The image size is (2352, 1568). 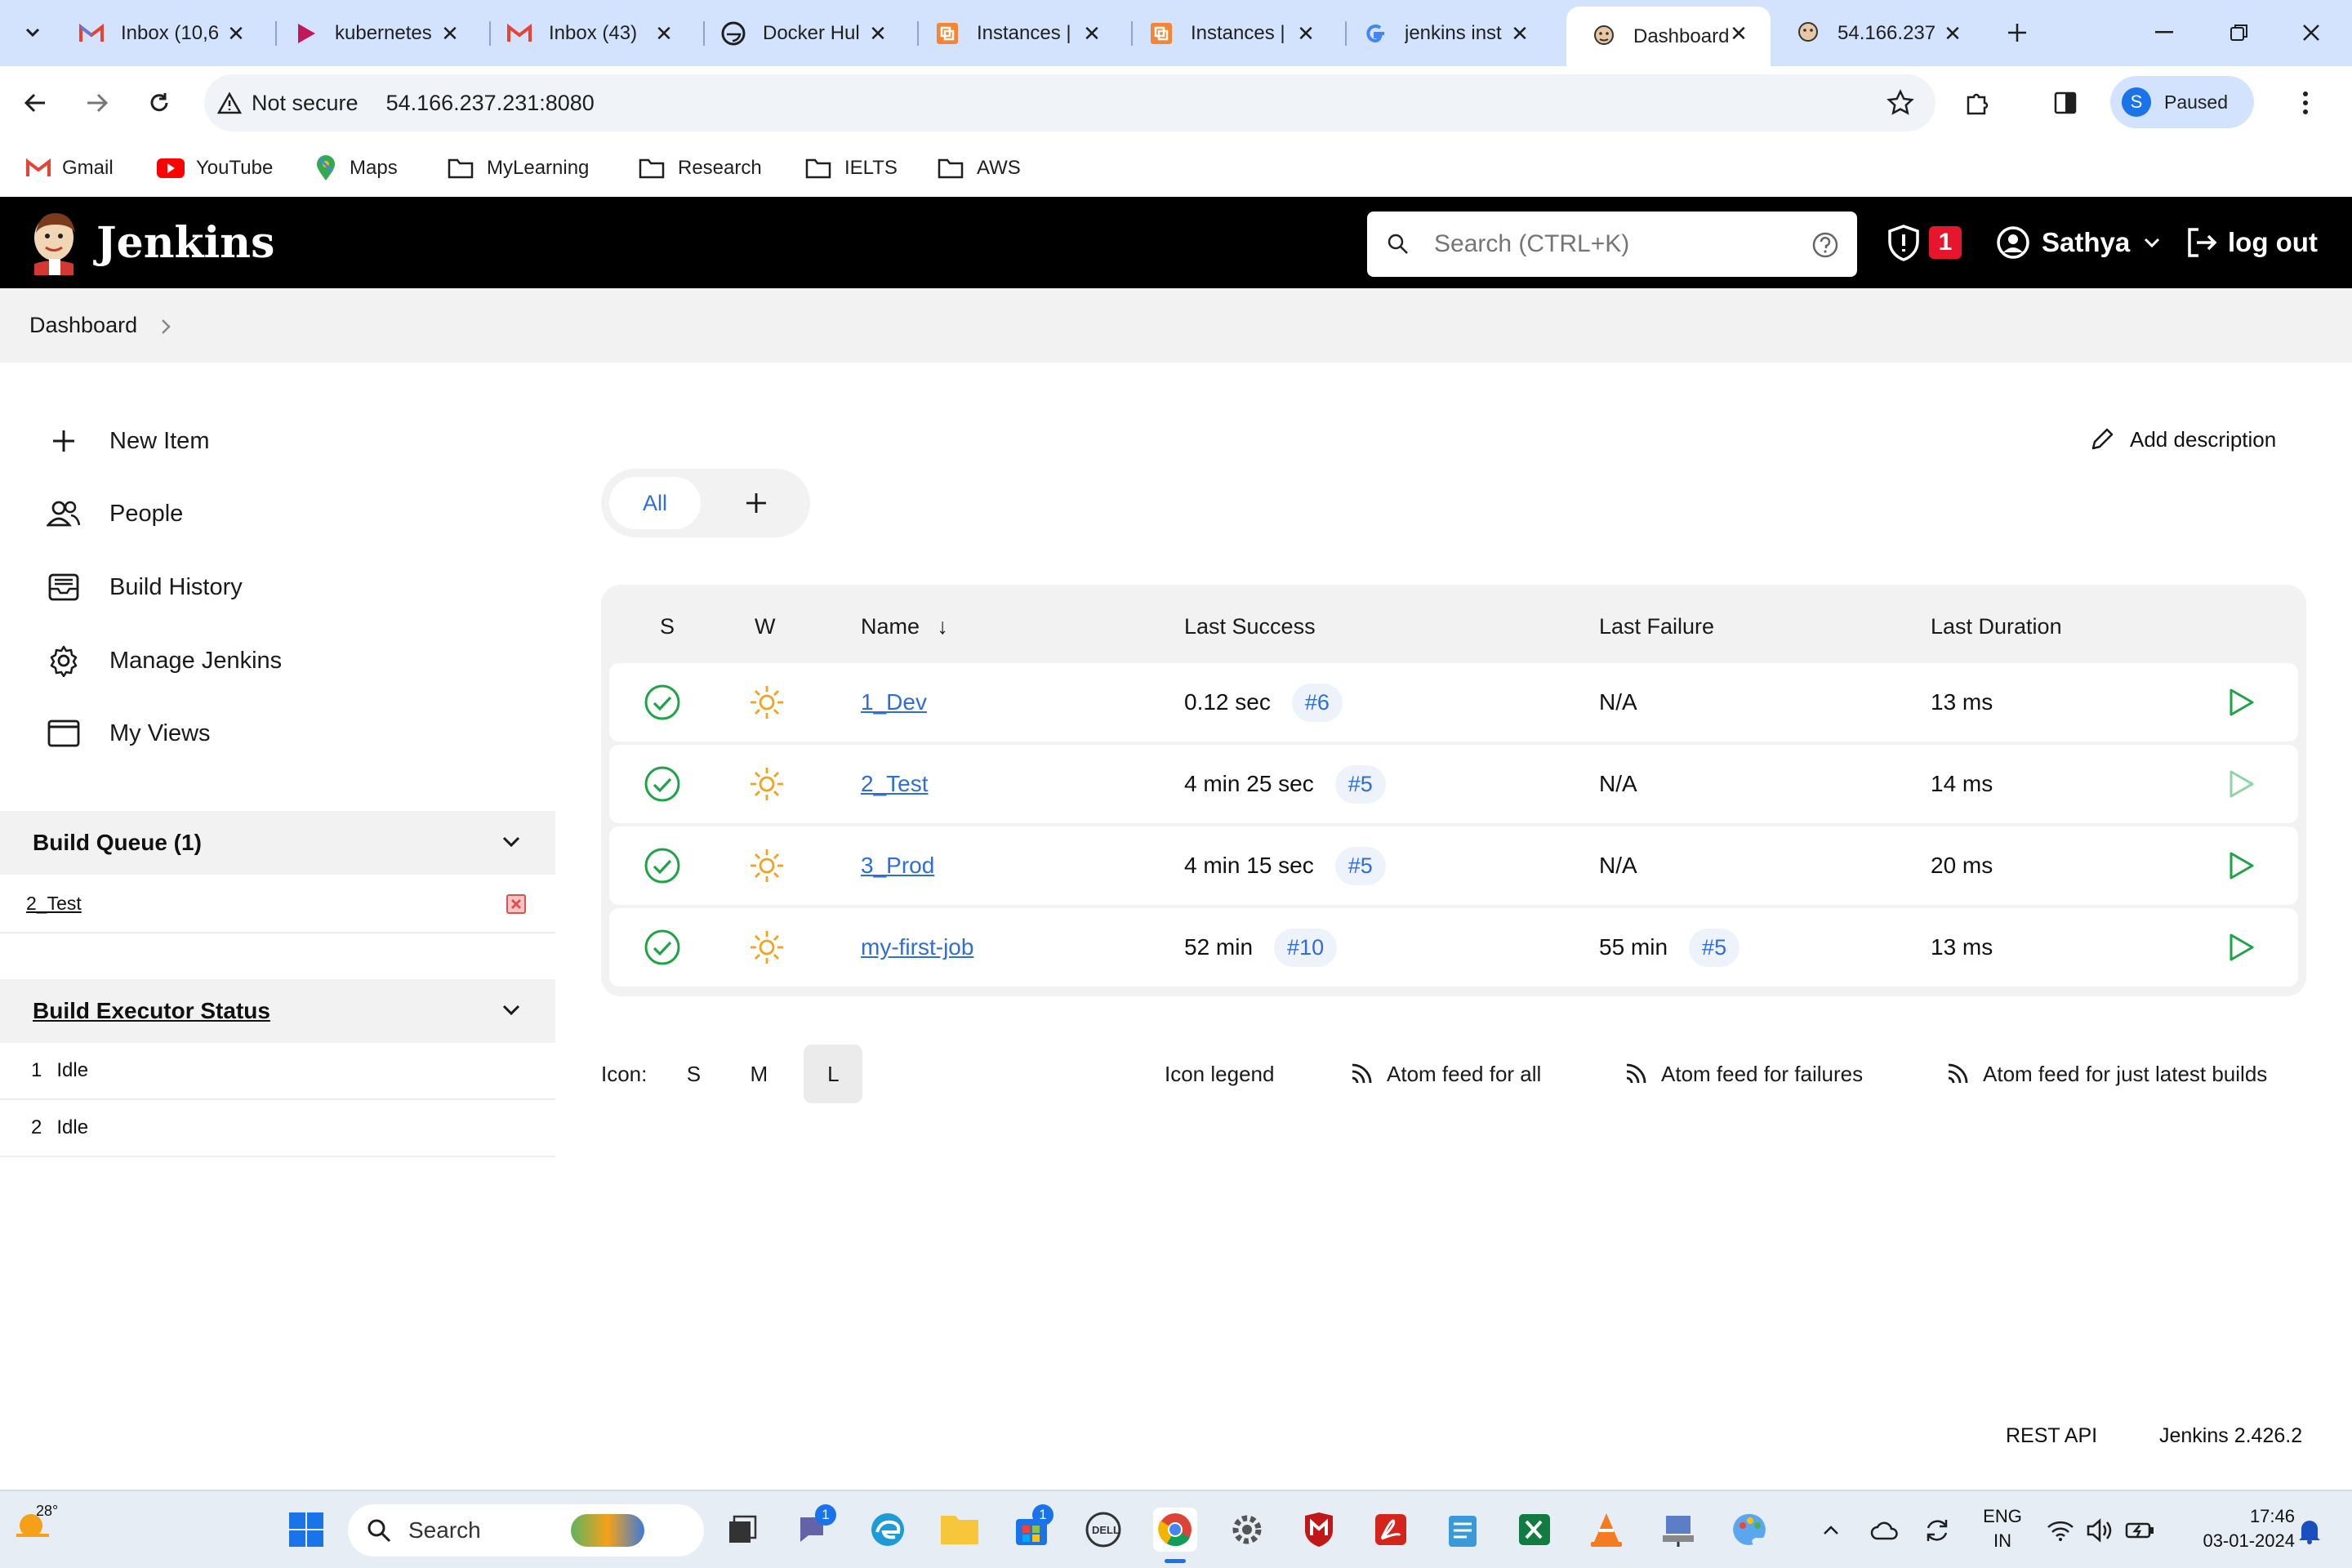 What do you see at coordinates (2240, 865) in the screenshot?
I see `schedule-build-button` at bounding box center [2240, 865].